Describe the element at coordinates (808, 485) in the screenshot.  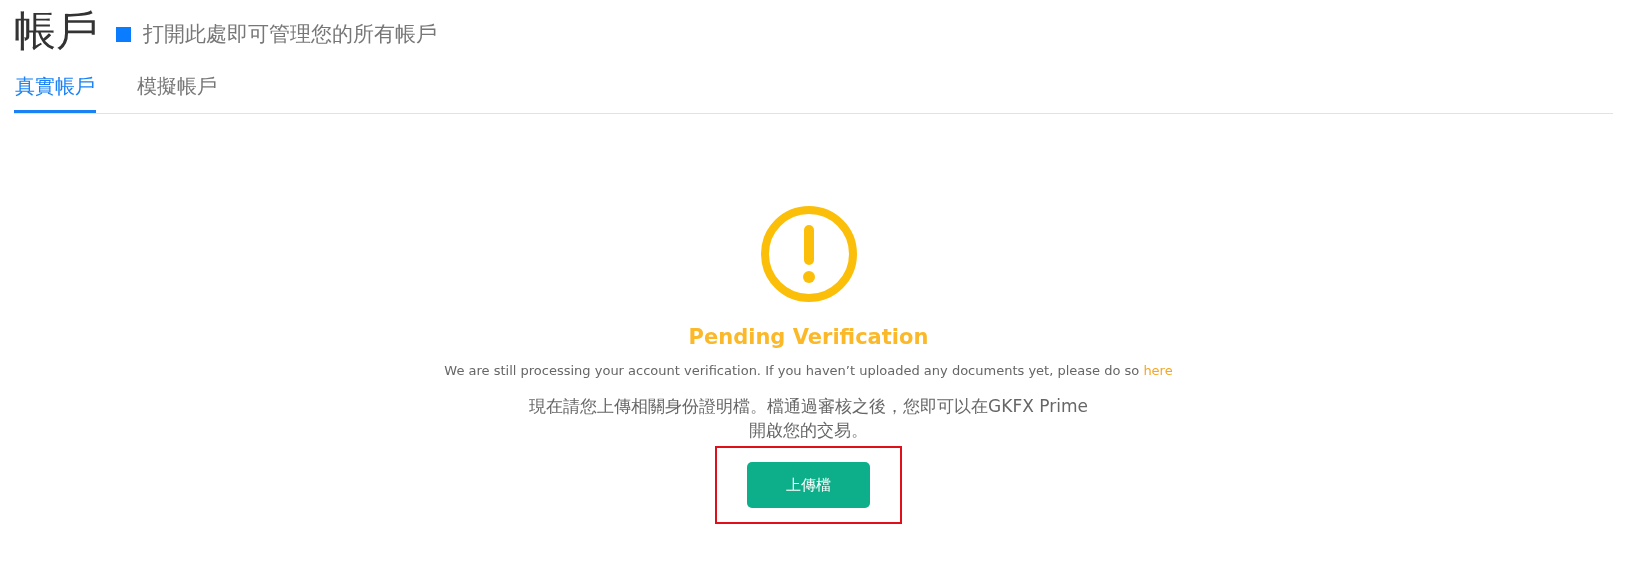
I see `upload-button: 上傳檔` at that location.